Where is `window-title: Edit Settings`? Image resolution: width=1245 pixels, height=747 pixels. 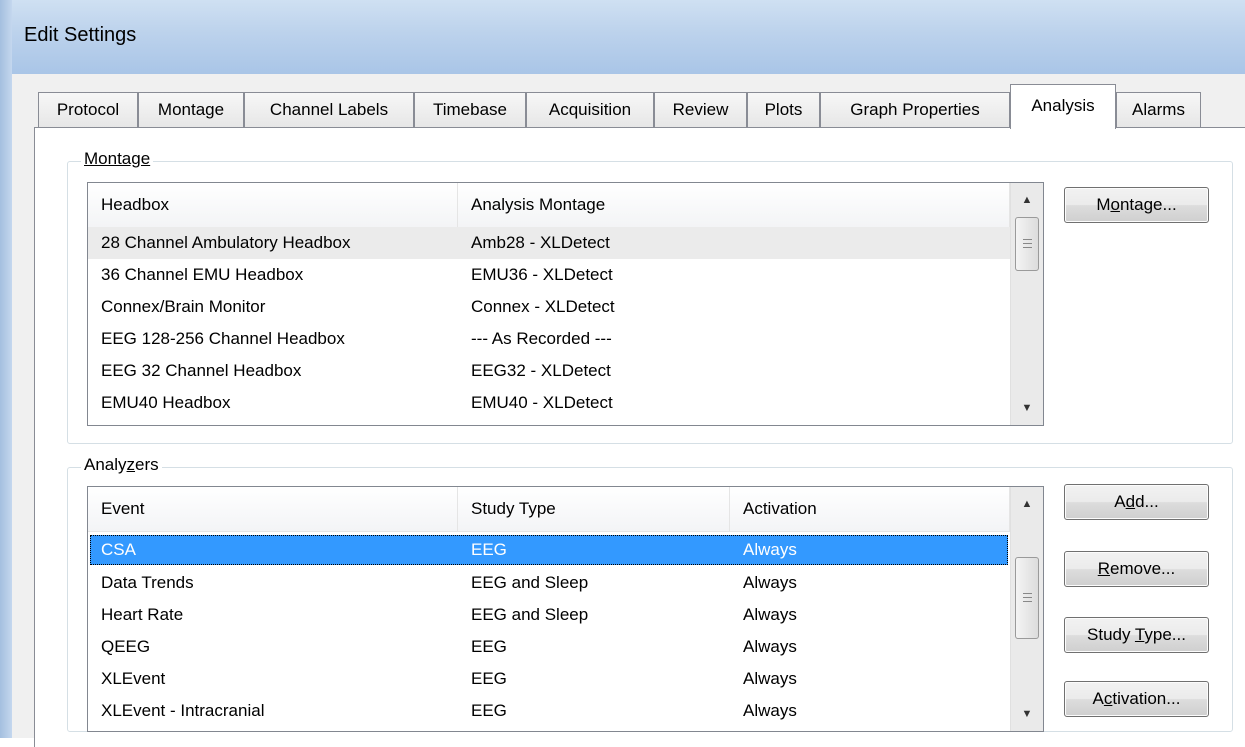 window-title: Edit Settings is located at coordinates (80, 35).